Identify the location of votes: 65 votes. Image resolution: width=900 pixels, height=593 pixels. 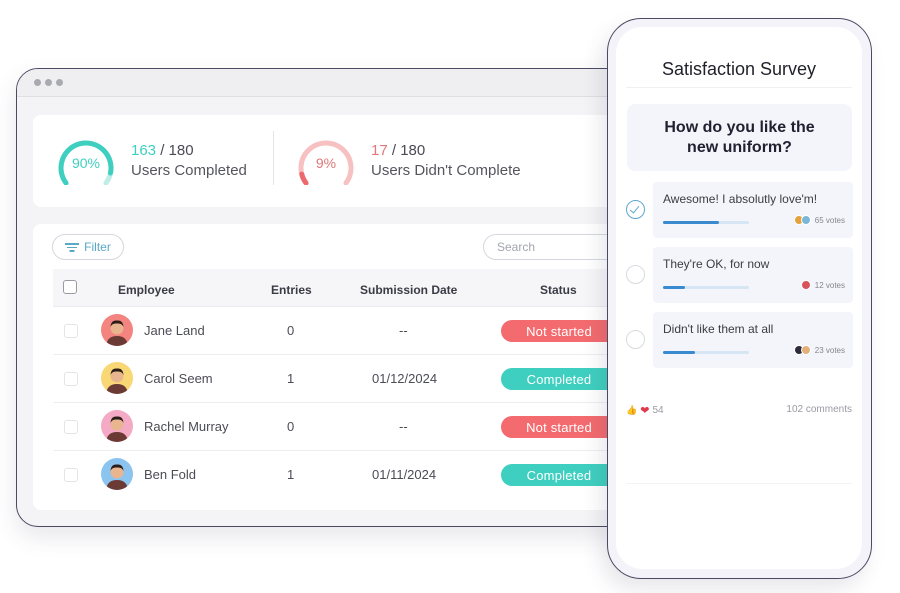
(819, 220).